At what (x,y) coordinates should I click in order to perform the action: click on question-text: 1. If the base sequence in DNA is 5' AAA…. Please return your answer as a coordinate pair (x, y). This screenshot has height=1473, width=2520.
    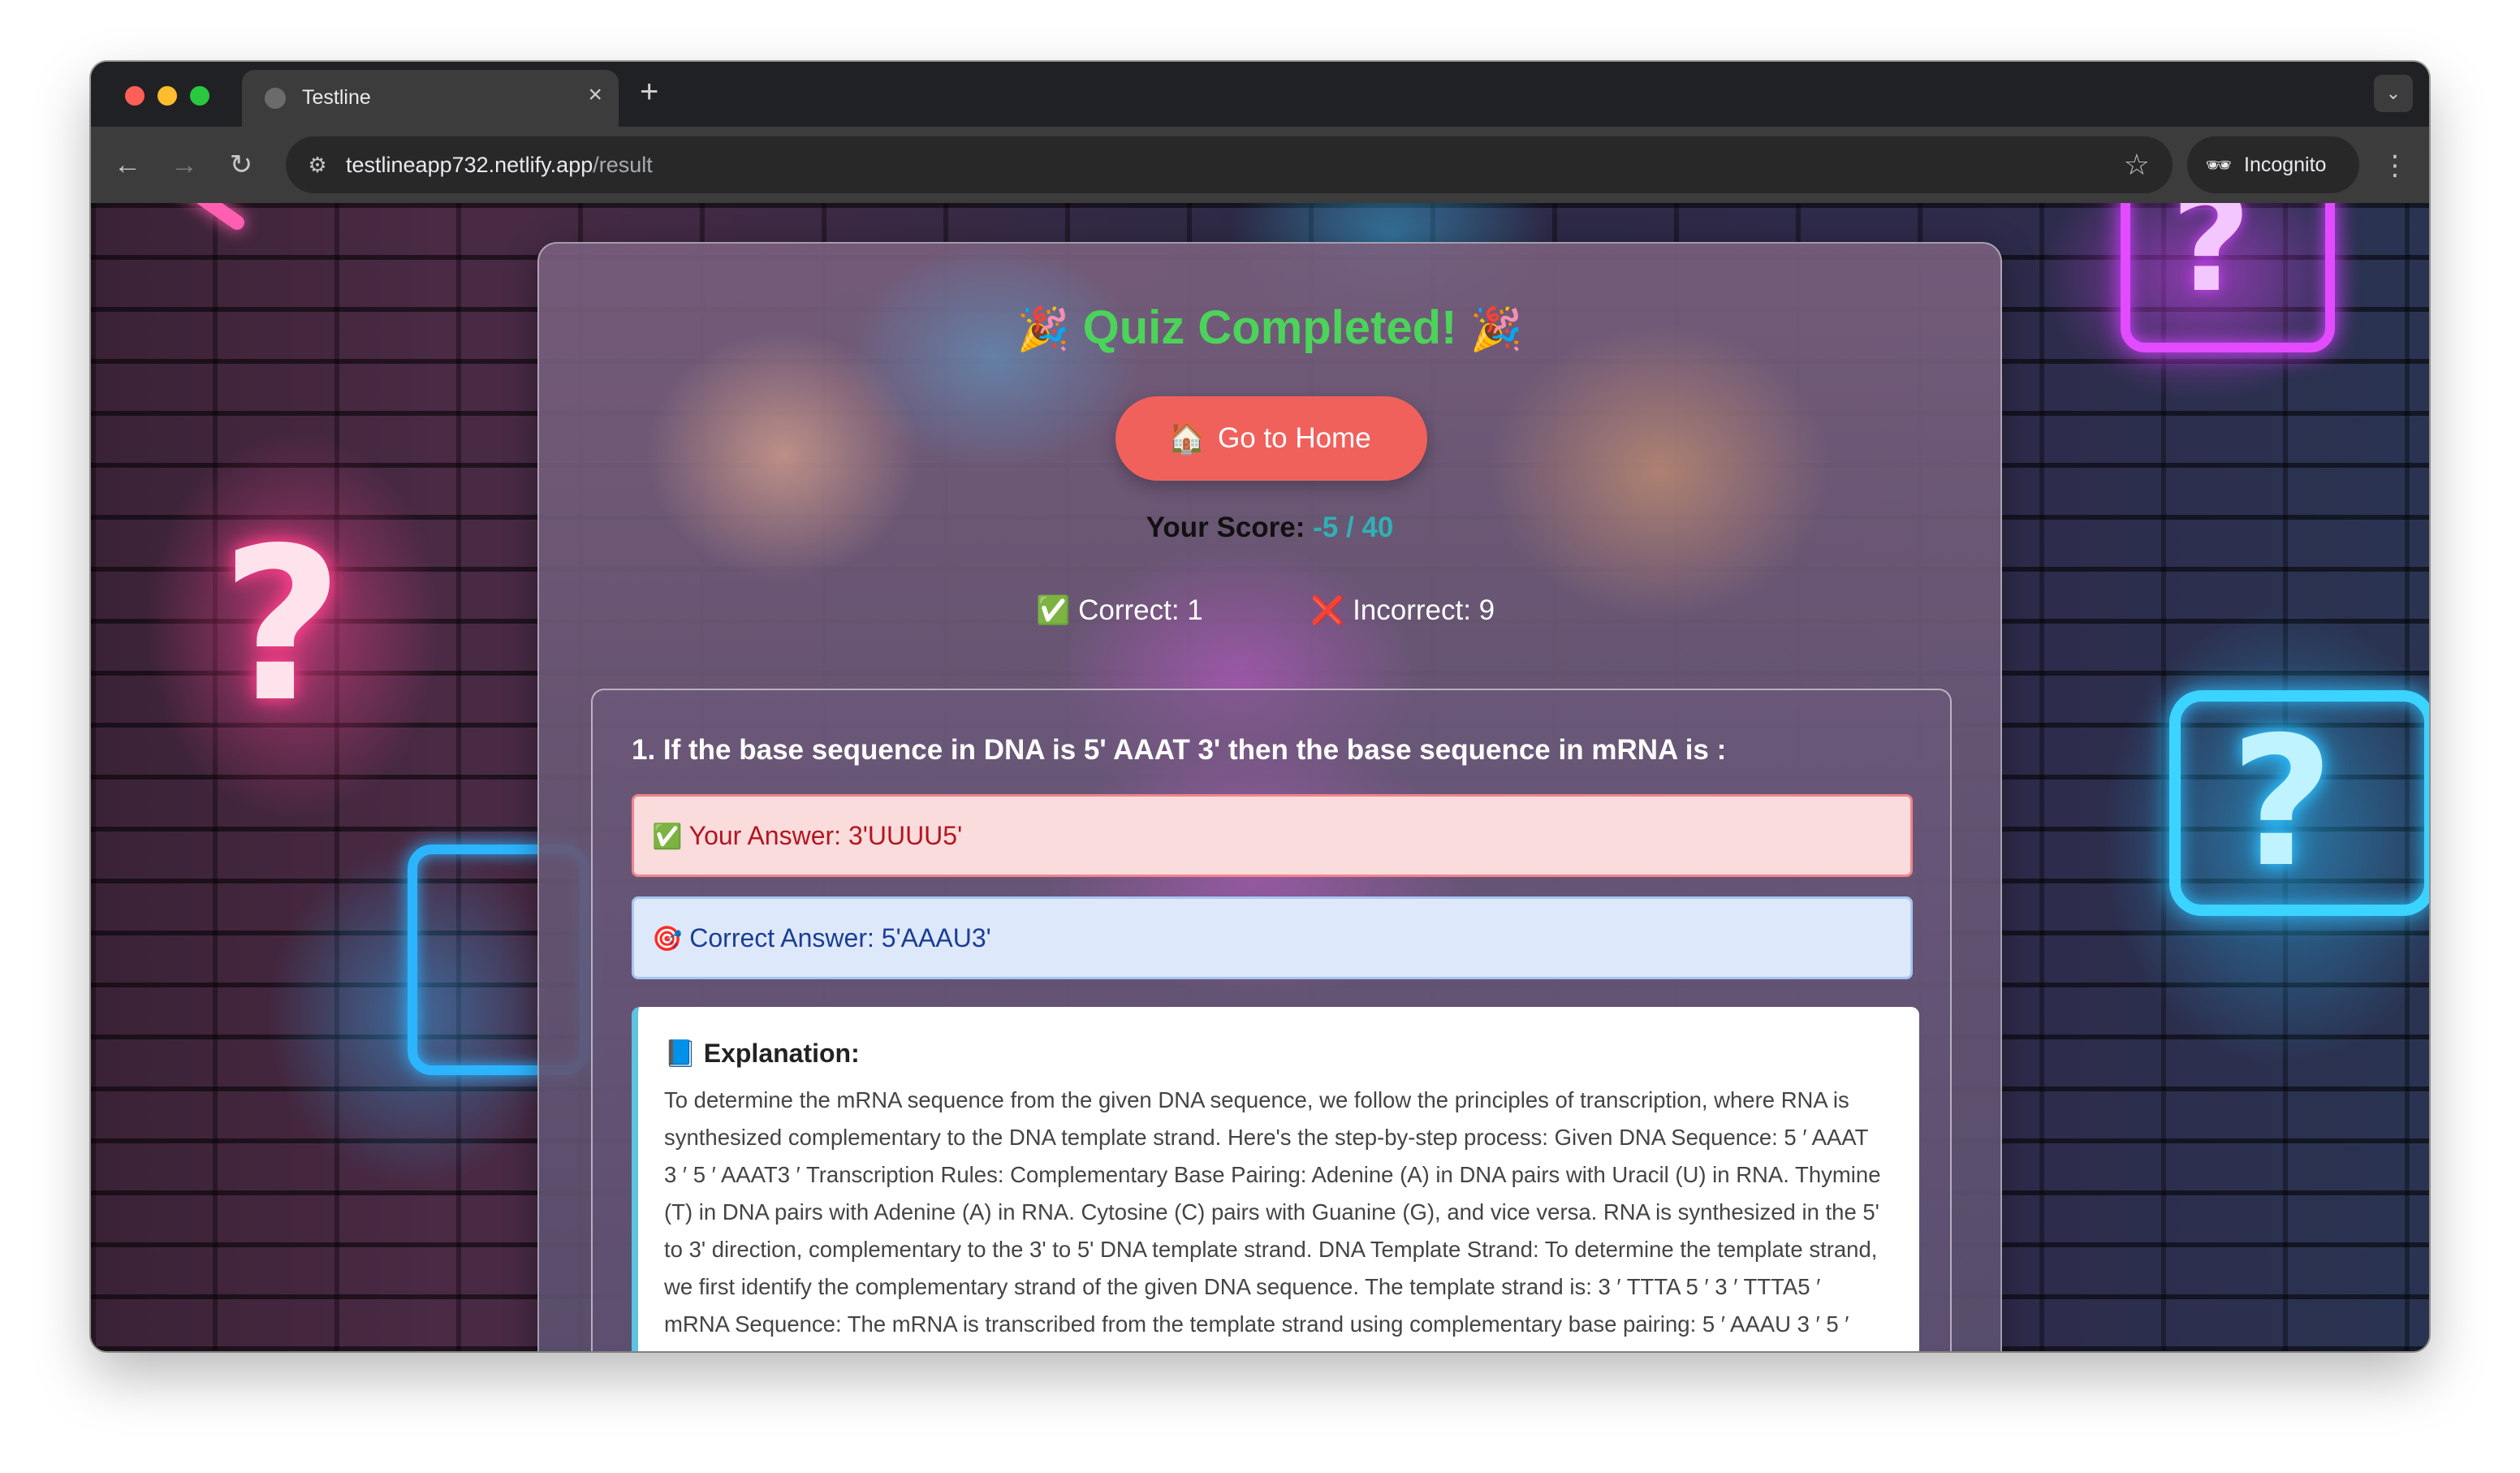
    Looking at the image, I should click on (1179, 750).